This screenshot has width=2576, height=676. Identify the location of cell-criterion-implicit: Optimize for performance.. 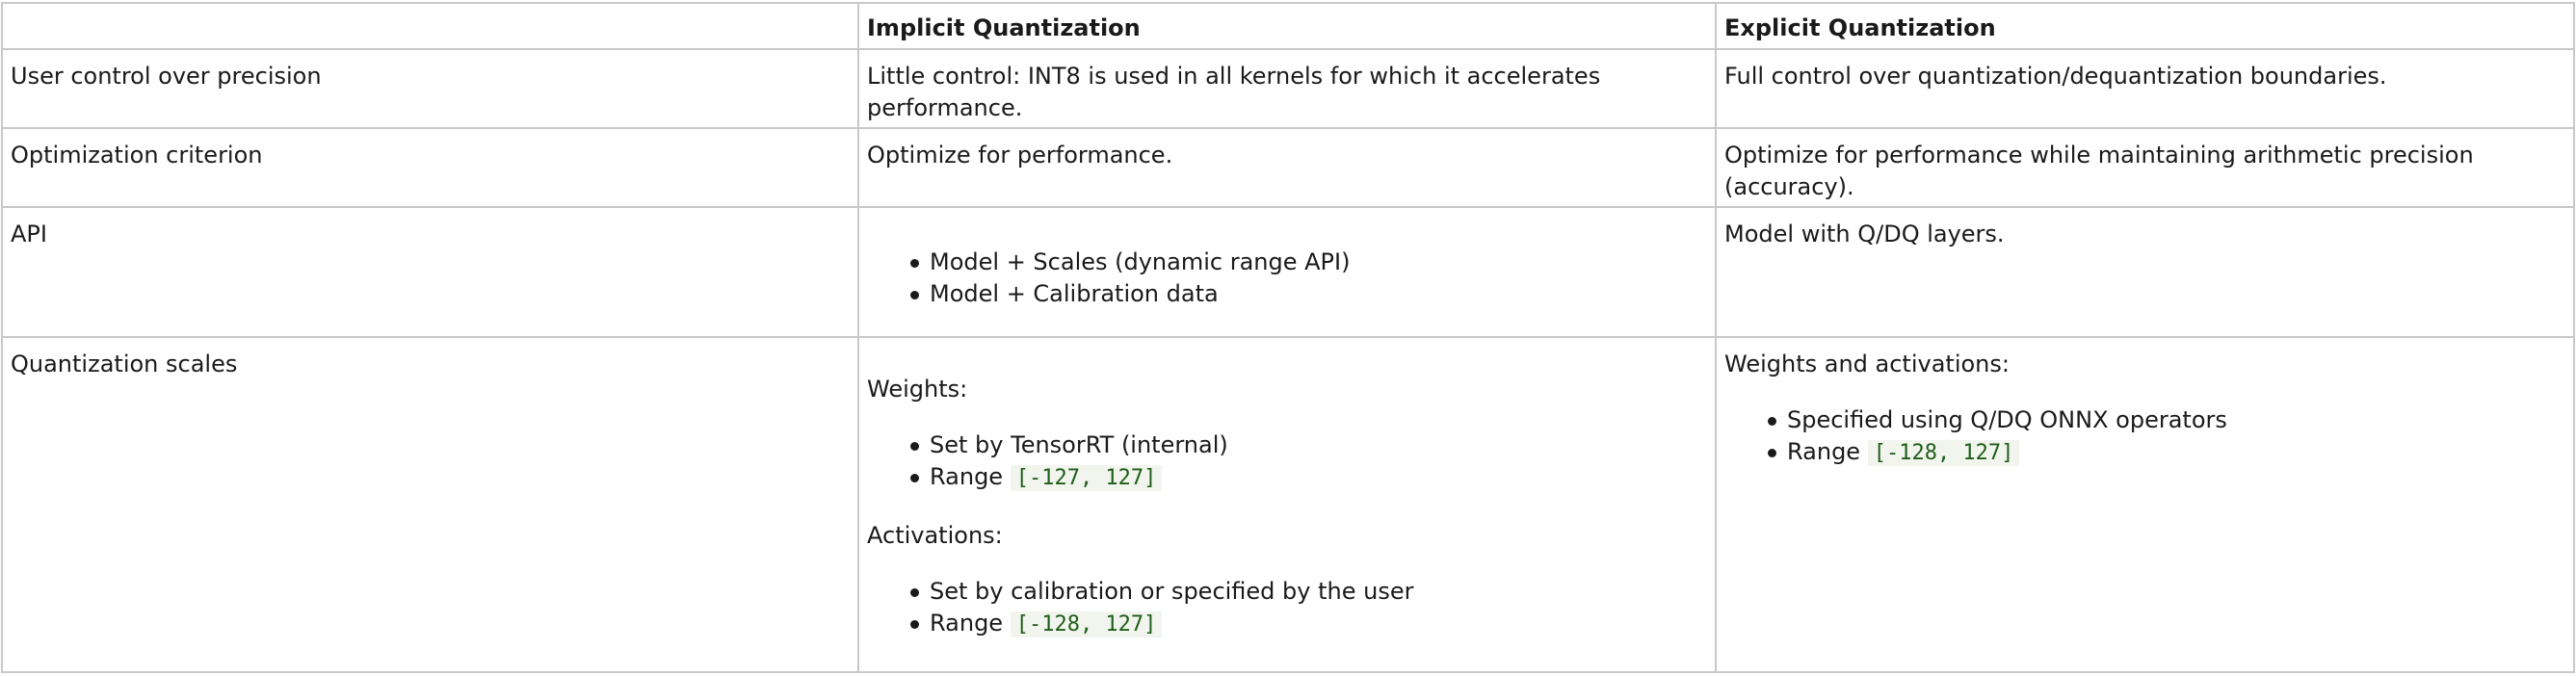
(1287, 167).